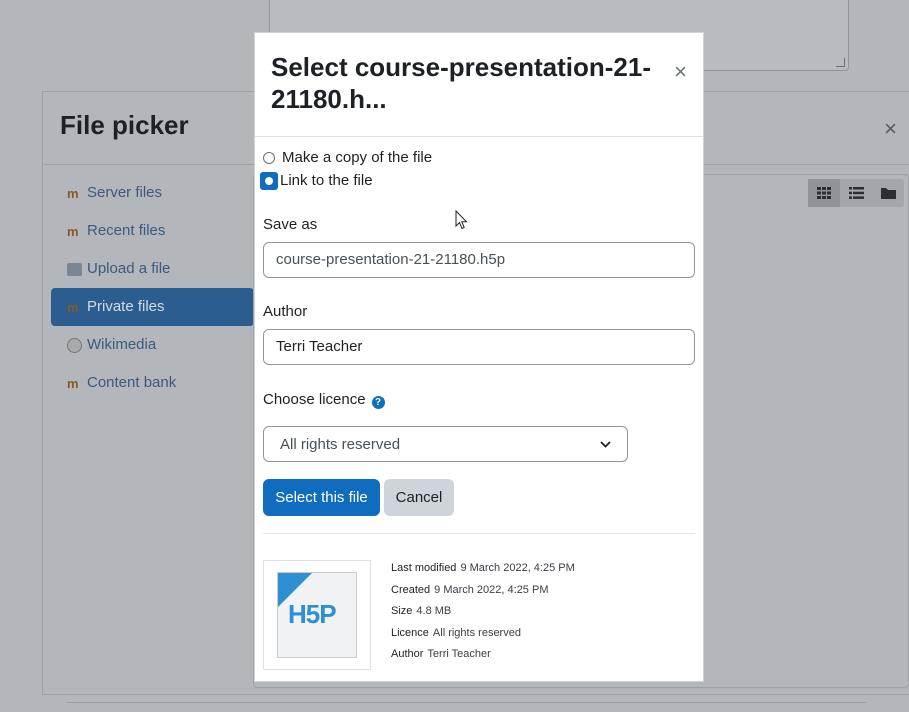  What do you see at coordinates (129, 268) in the screenshot?
I see `repository-label: Upload a file` at bounding box center [129, 268].